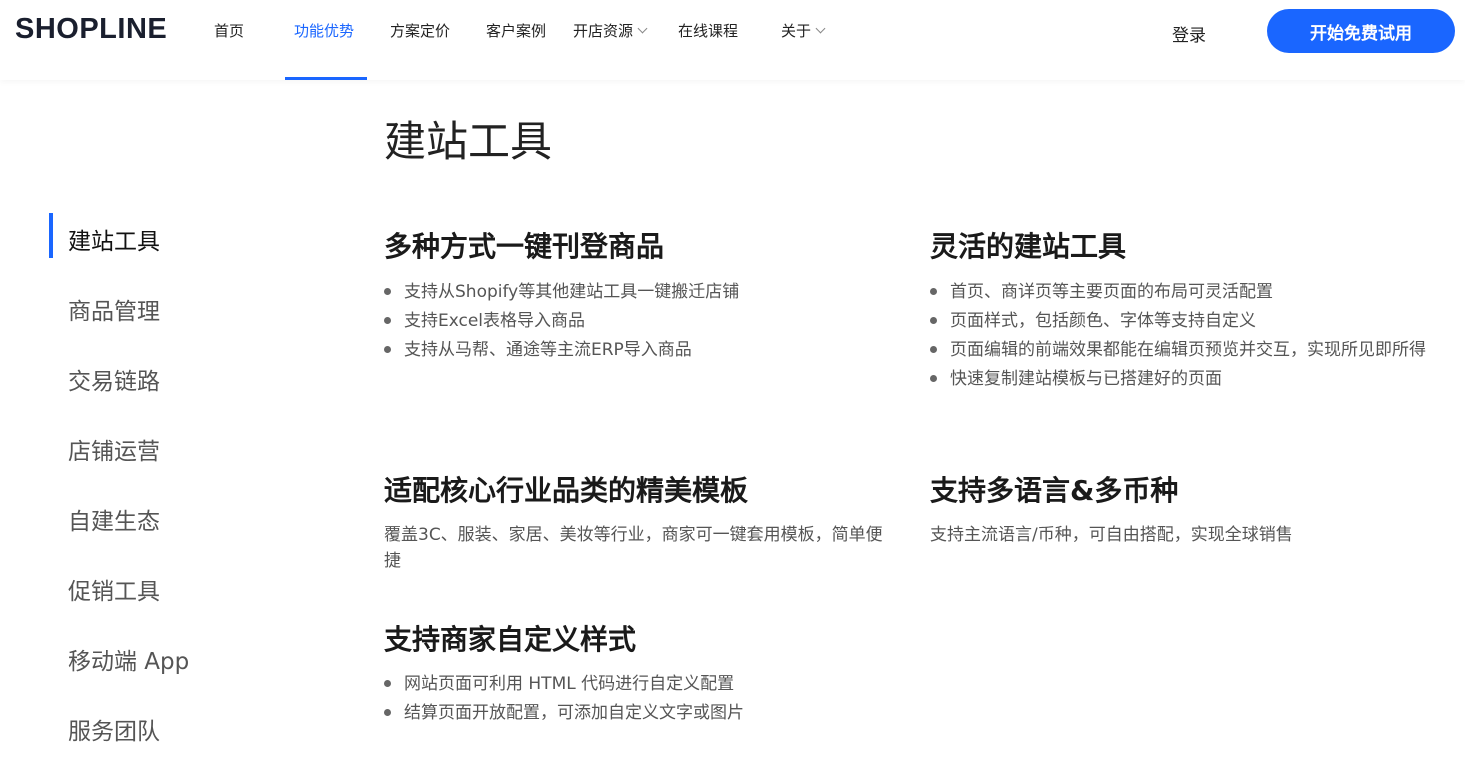 The height and width of the screenshot is (758, 1465). Describe the element at coordinates (114, 379) in the screenshot. I see `sidebar-item-transaction-flow: 交易链路` at that location.